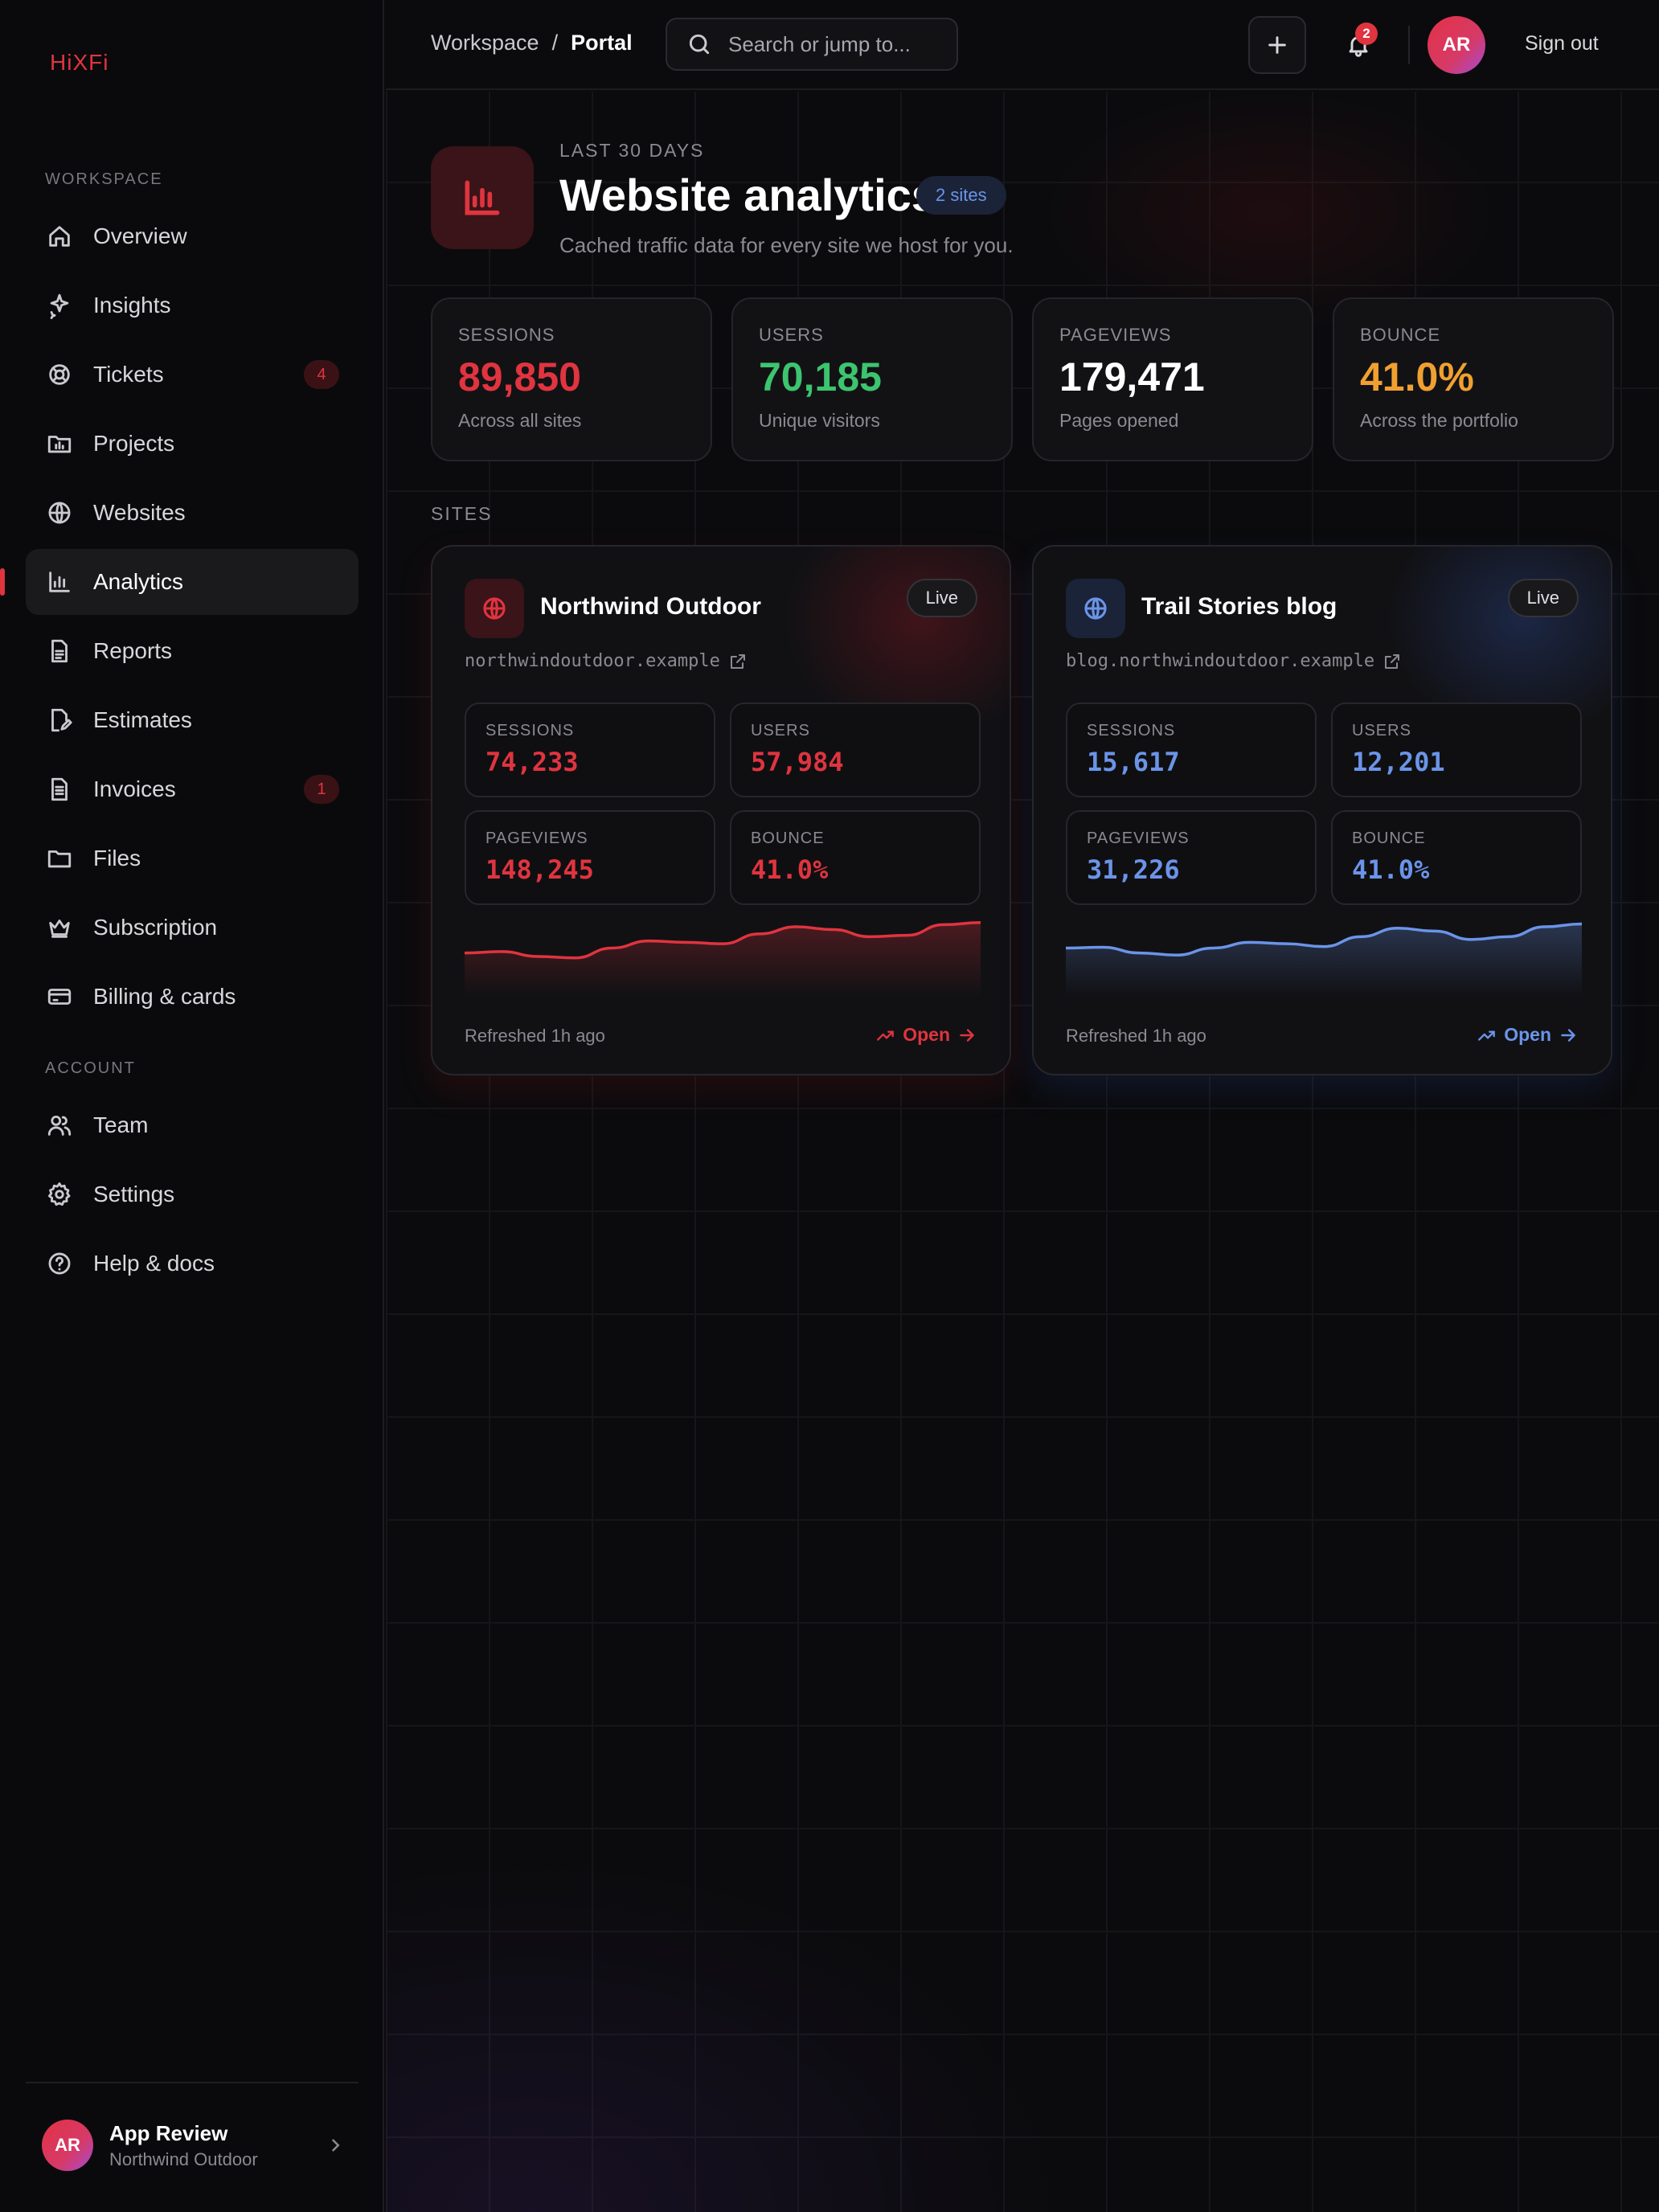  Describe the element at coordinates (134, 788) in the screenshot. I see `sidebar-item-label: Invoices` at that location.